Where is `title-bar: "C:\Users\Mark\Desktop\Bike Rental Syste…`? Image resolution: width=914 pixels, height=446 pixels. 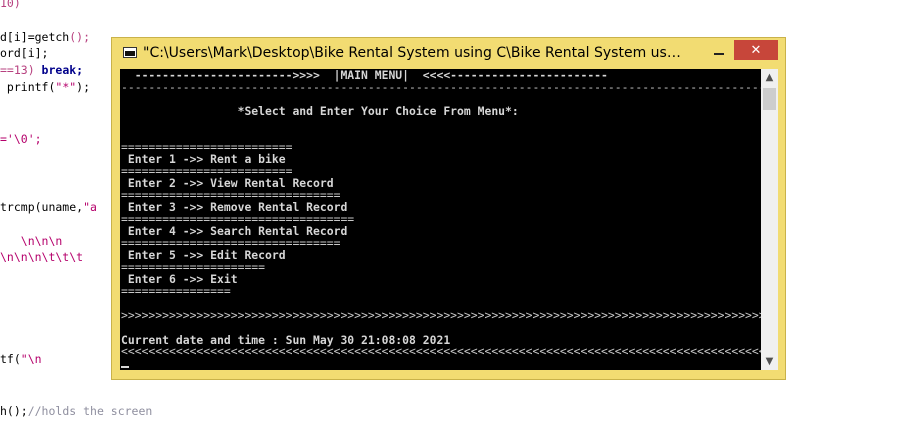 title-bar: "C:\Users\Mark\Desktop\Bike Rental Syste… is located at coordinates (448, 53).